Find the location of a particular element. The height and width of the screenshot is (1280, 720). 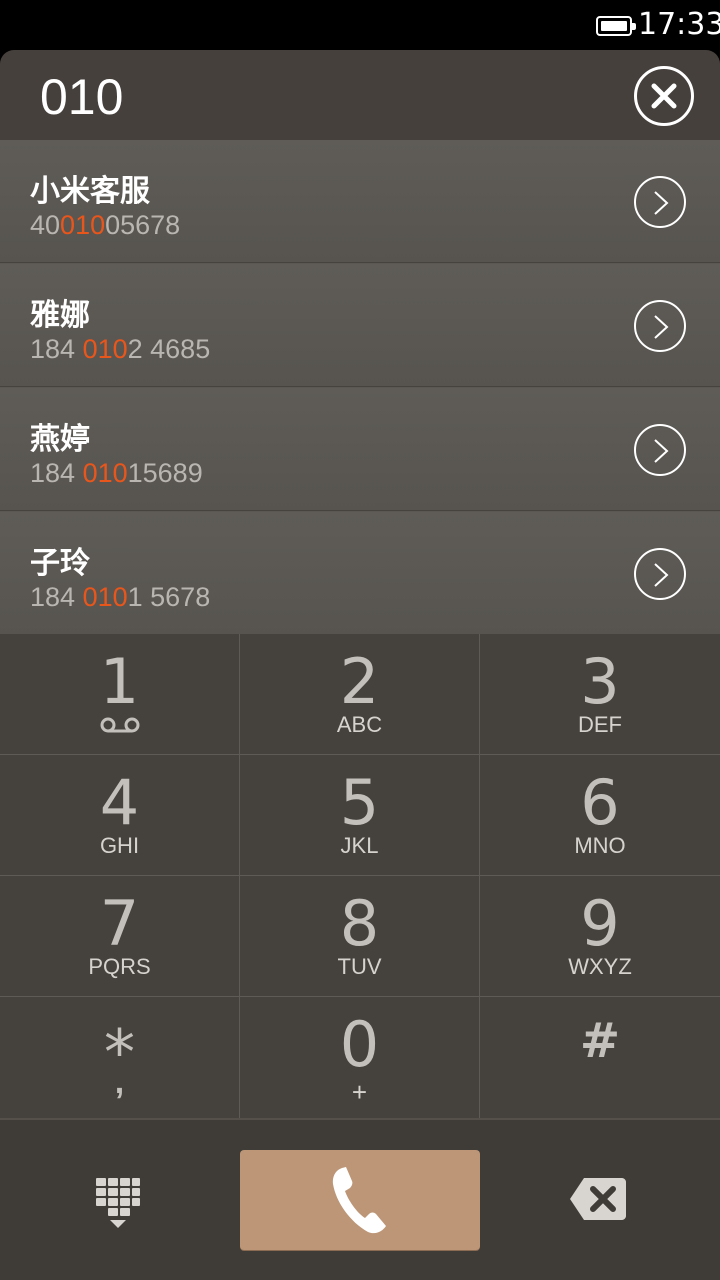

close-icon is located at coordinates (664, 96).